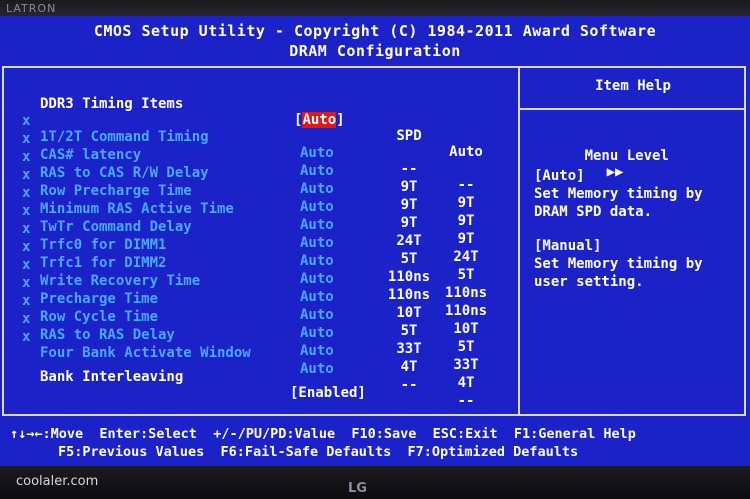  I want to click on timing-label: Row Precharge Time, so click(116, 191).